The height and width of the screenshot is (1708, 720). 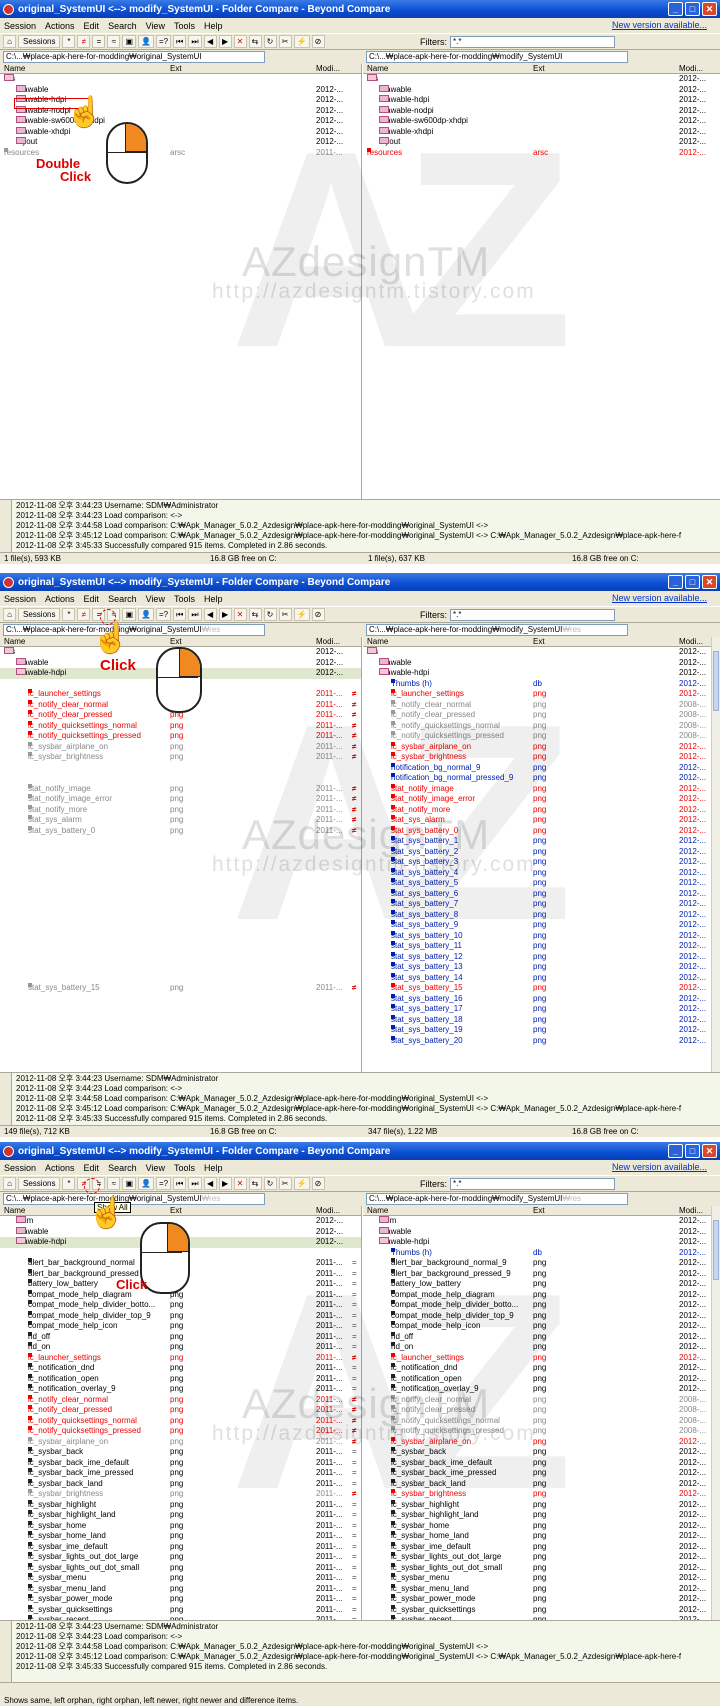 What do you see at coordinates (180, 1400) in the screenshot?
I see `file-row: ic_notify_clear_normal png 2011-... ≠` at bounding box center [180, 1400].